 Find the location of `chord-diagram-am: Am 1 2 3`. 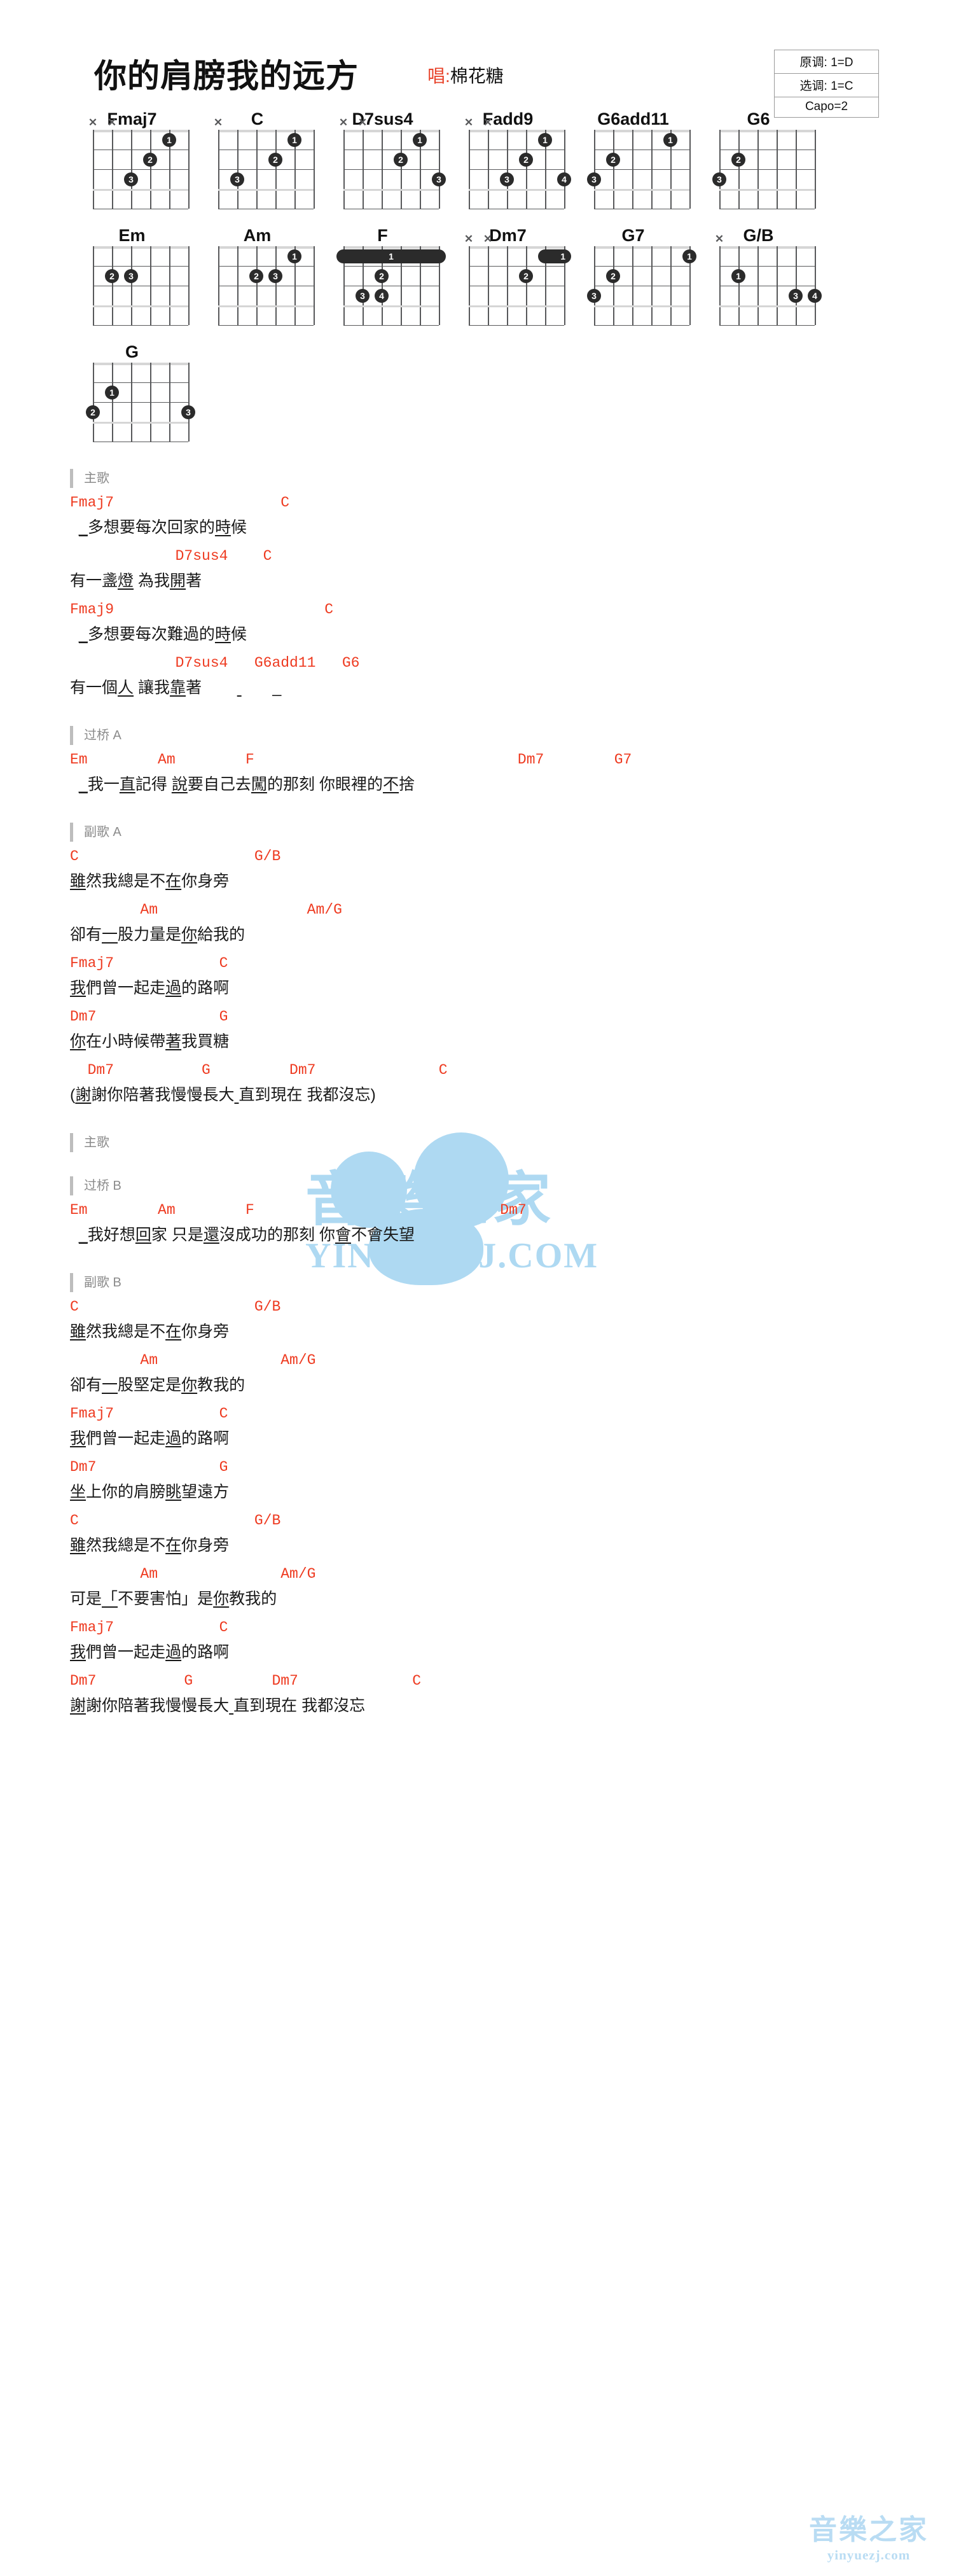

chord-diagram-am: Am 1 2 3 is located at coordinates (259, 275).